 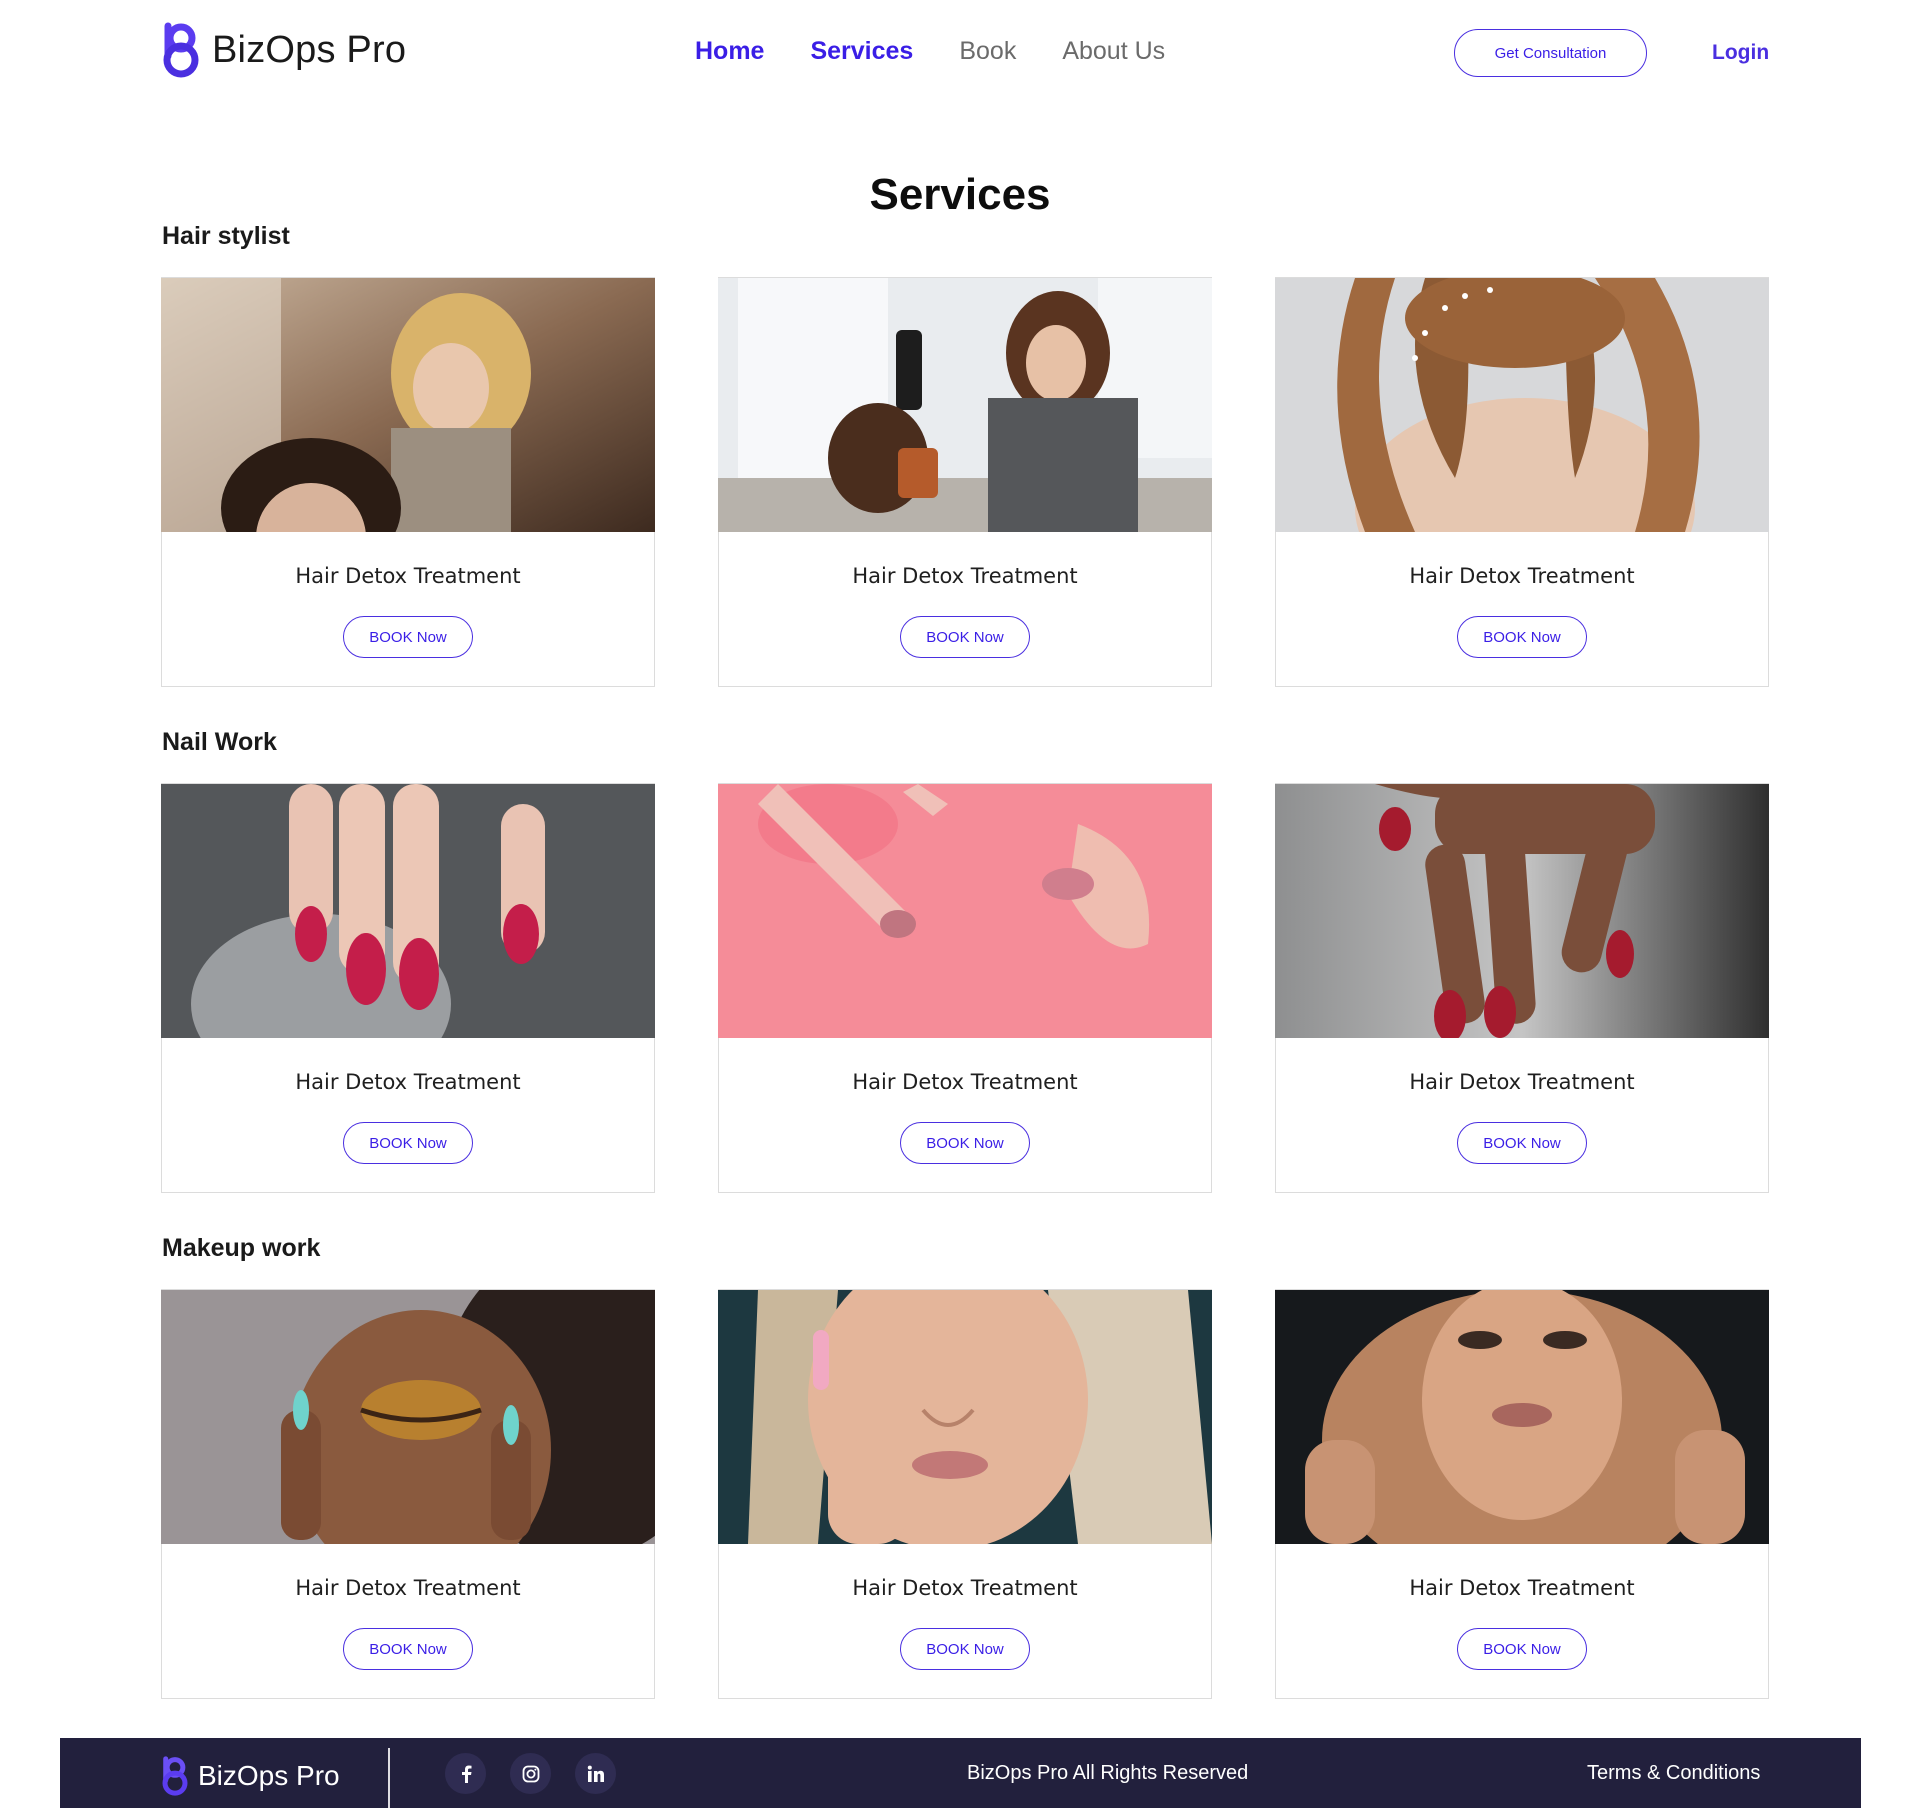 I want to click on footer-brand-logo: BizOps Pro, so click(x=250, y=1776).